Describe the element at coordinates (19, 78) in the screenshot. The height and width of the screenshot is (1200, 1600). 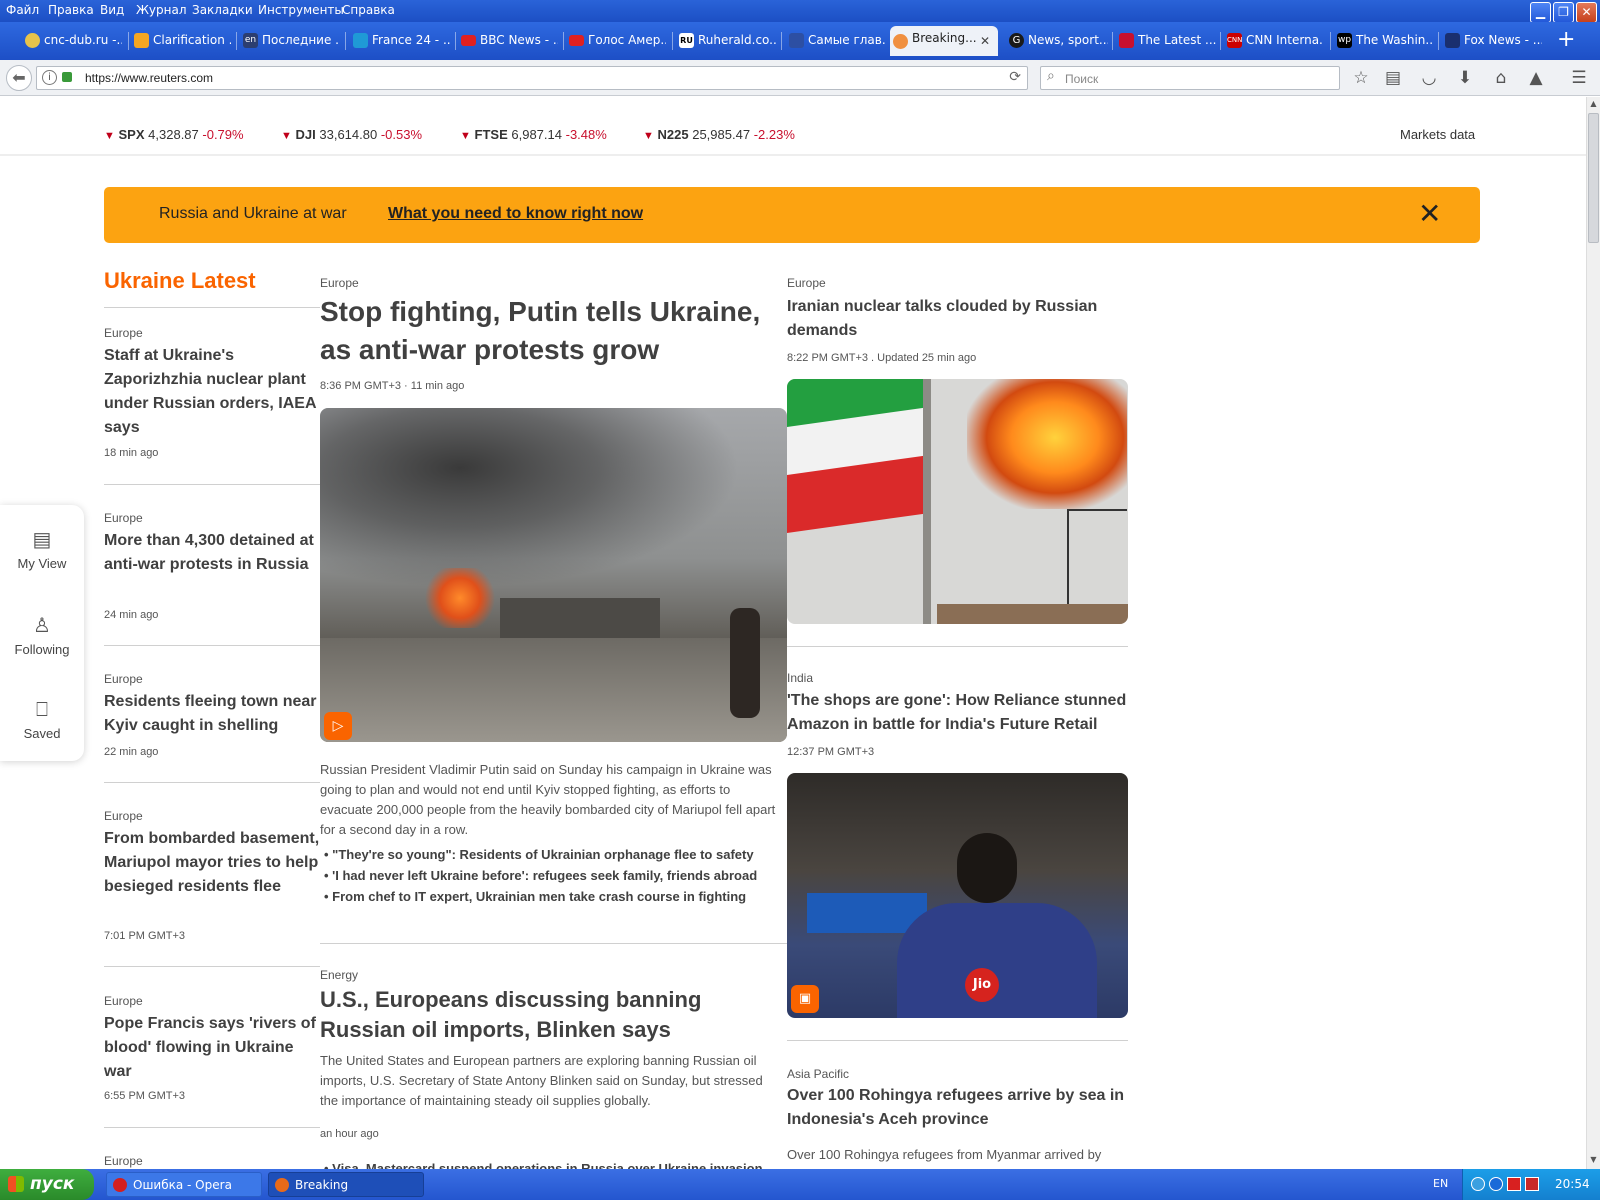
I see `back-button: ⬅` at that location.